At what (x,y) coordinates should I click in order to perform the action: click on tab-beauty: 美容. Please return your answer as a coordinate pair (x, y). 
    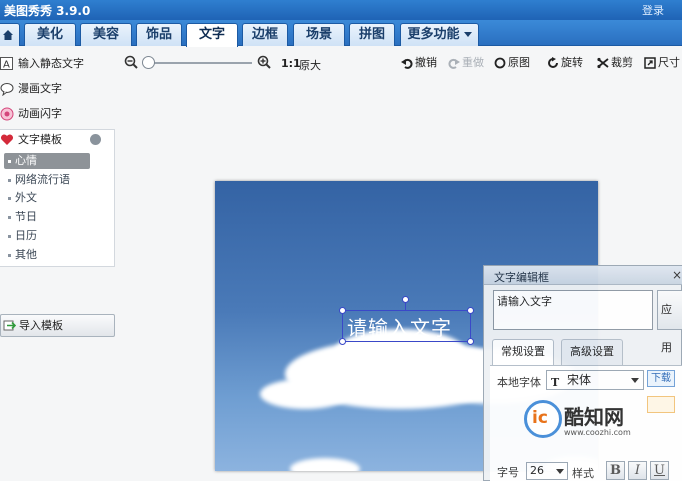
    Looking at the image, I should click on (106, 34).